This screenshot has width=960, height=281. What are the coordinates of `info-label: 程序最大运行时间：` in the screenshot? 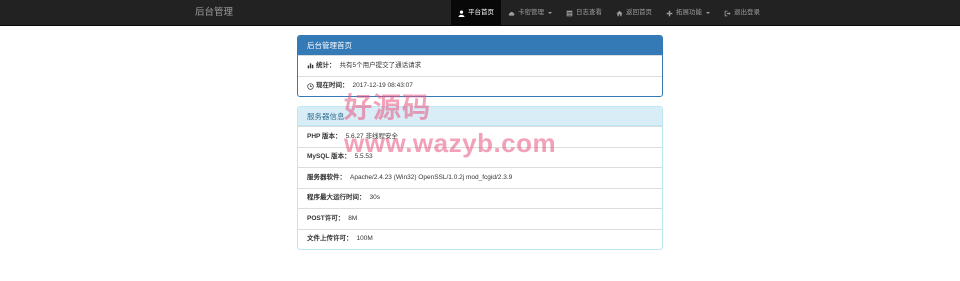 It's located at (336, 197).